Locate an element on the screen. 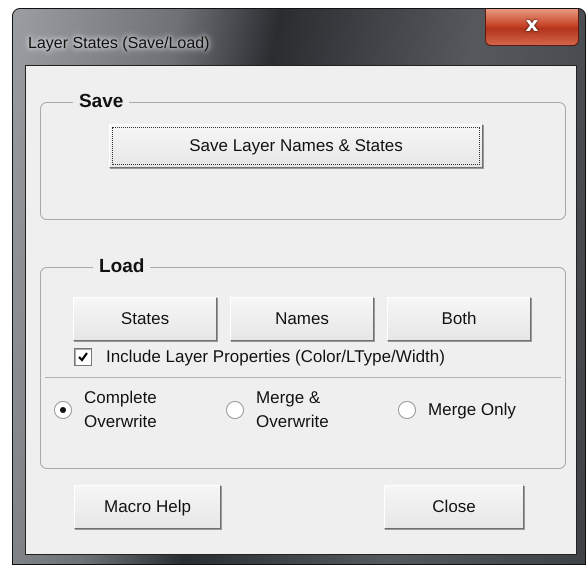 The image size is (586, 568). window-title: Layer States (Save/Load) is located at coordinates (119, 44).